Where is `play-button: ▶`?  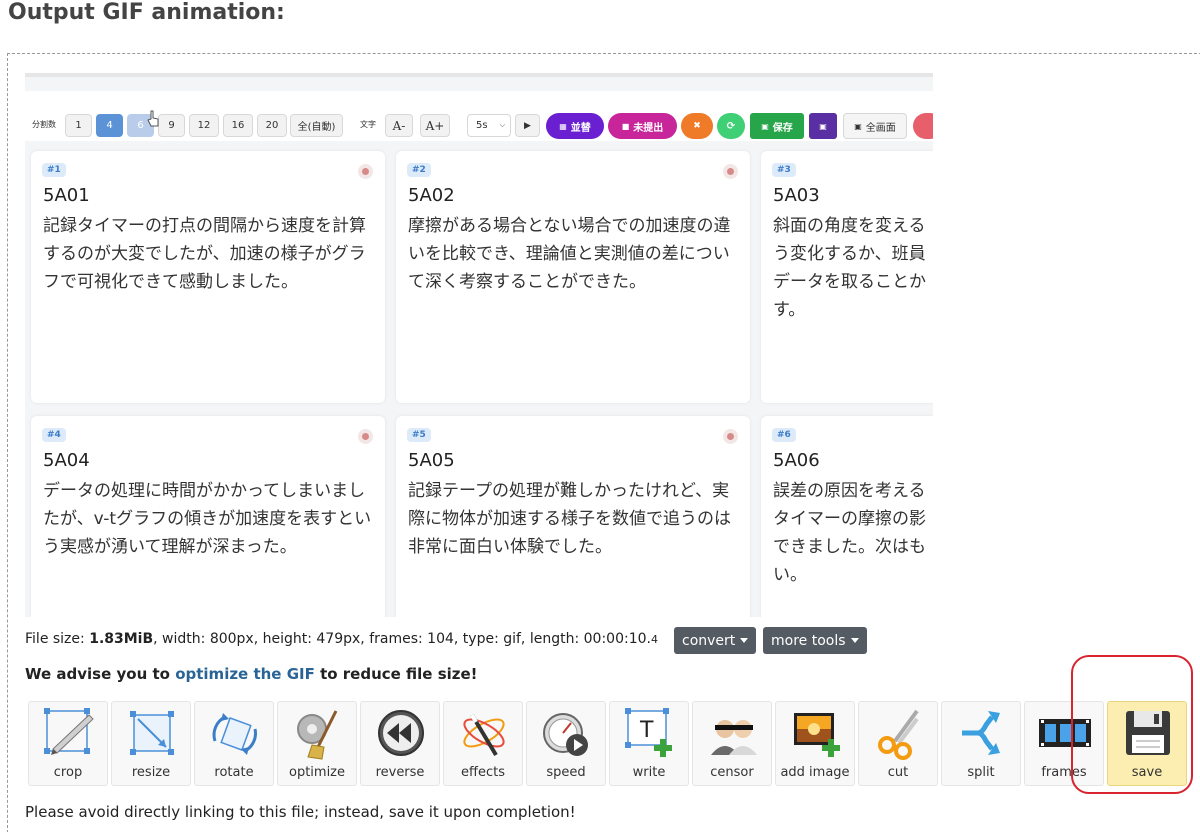
play-button: ▶ is located at coordinates (527, 125).